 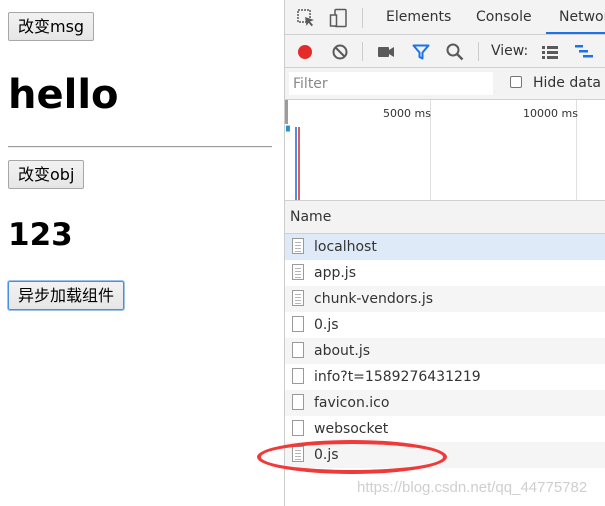 What do you see at coordinates (340, 52) in the screenshot?
I see `clear-icon` at bounding box center [340, 52].